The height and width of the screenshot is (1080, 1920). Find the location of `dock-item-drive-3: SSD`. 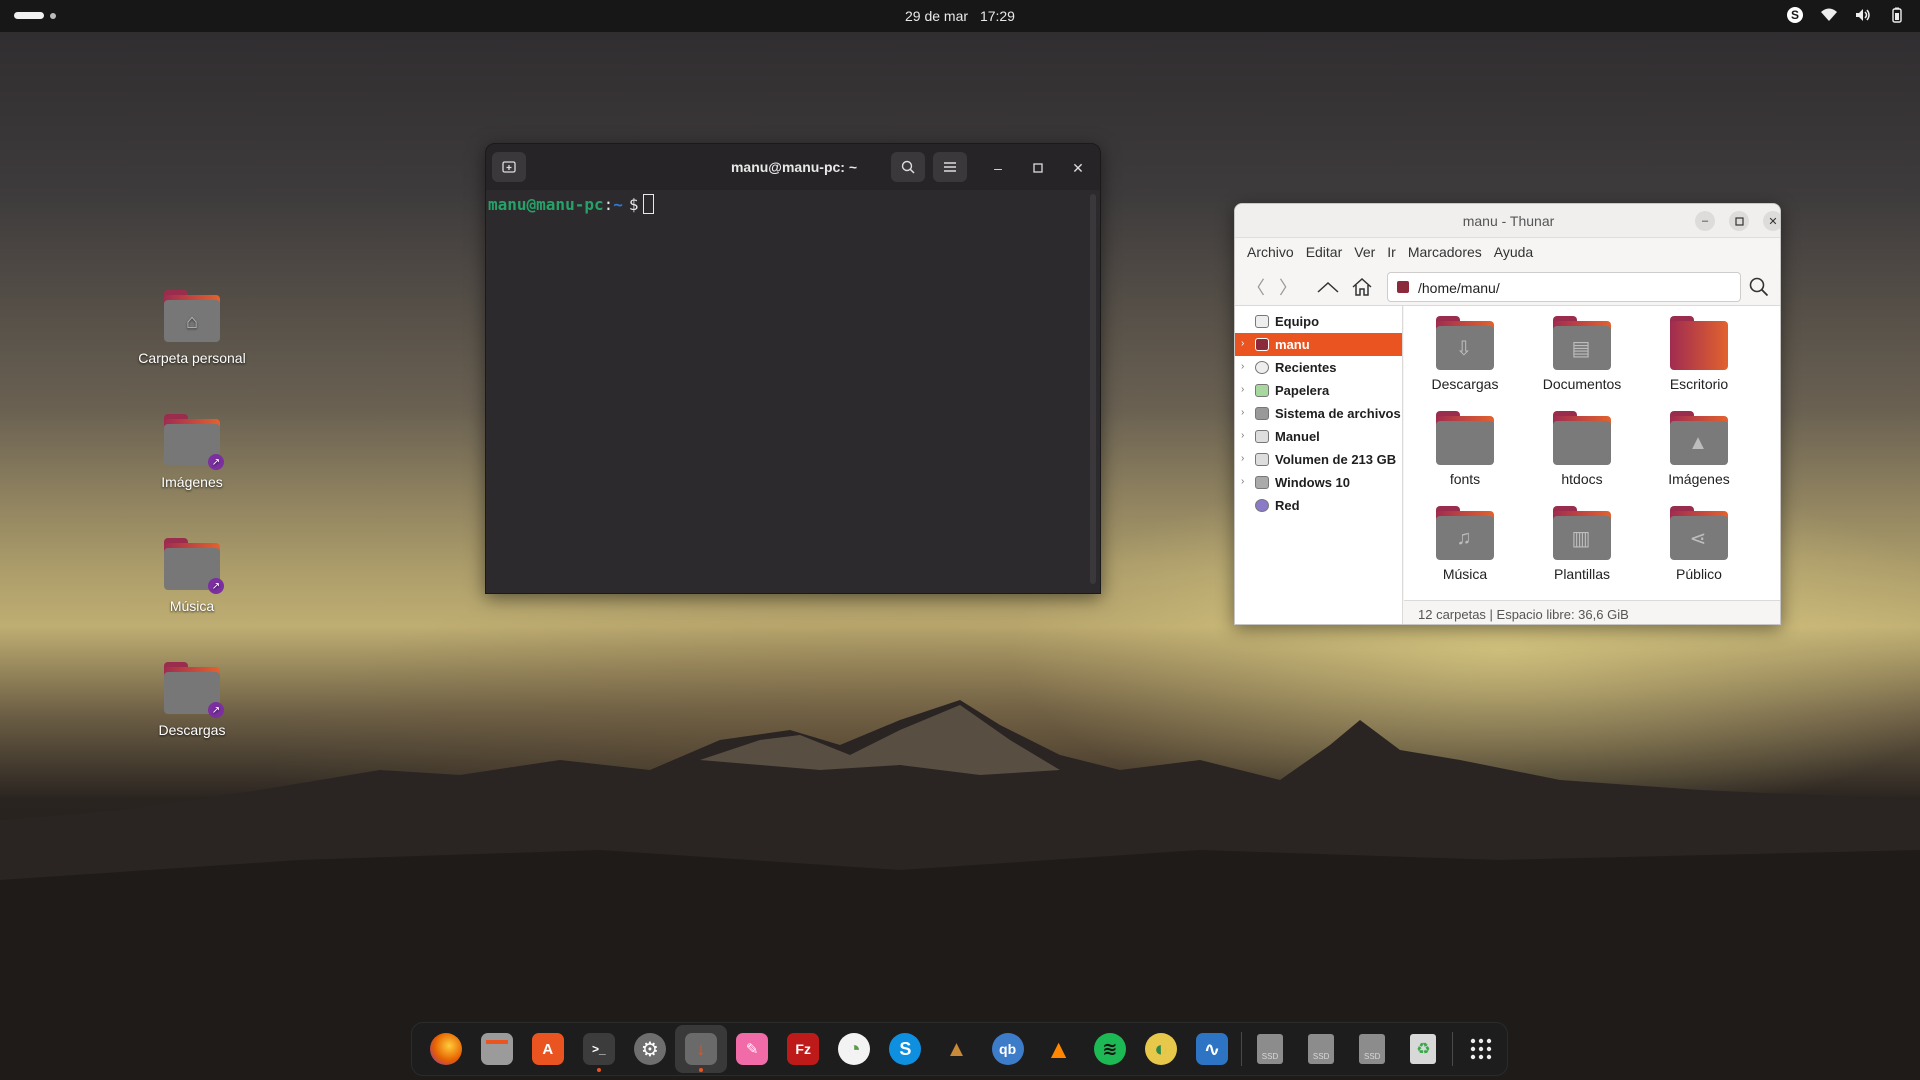

dock-item-drive-3: SSD is located at coordinates (1372, 1049).